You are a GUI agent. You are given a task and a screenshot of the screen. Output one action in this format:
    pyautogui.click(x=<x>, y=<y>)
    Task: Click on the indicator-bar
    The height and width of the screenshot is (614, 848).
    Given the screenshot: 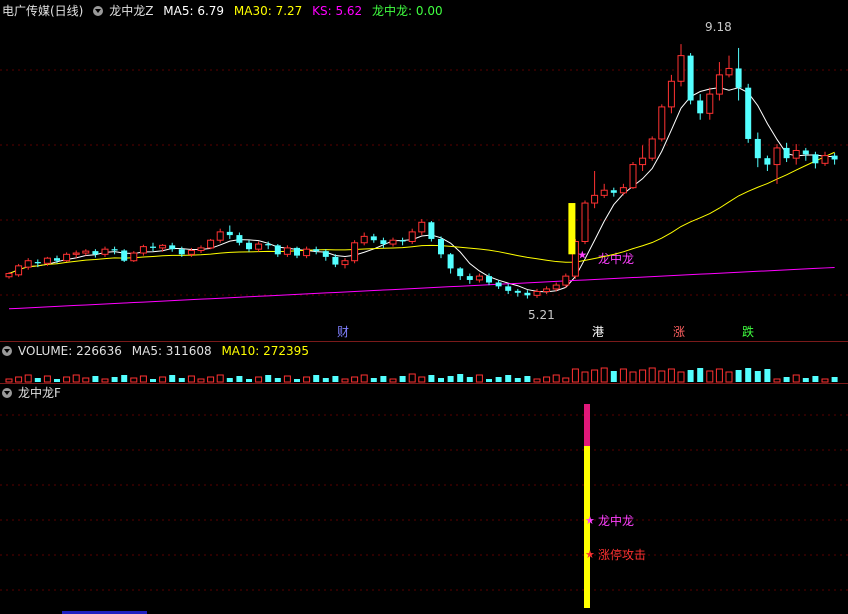 What is the action you would take?
    pyautogui.click(x=587, y=527)
    